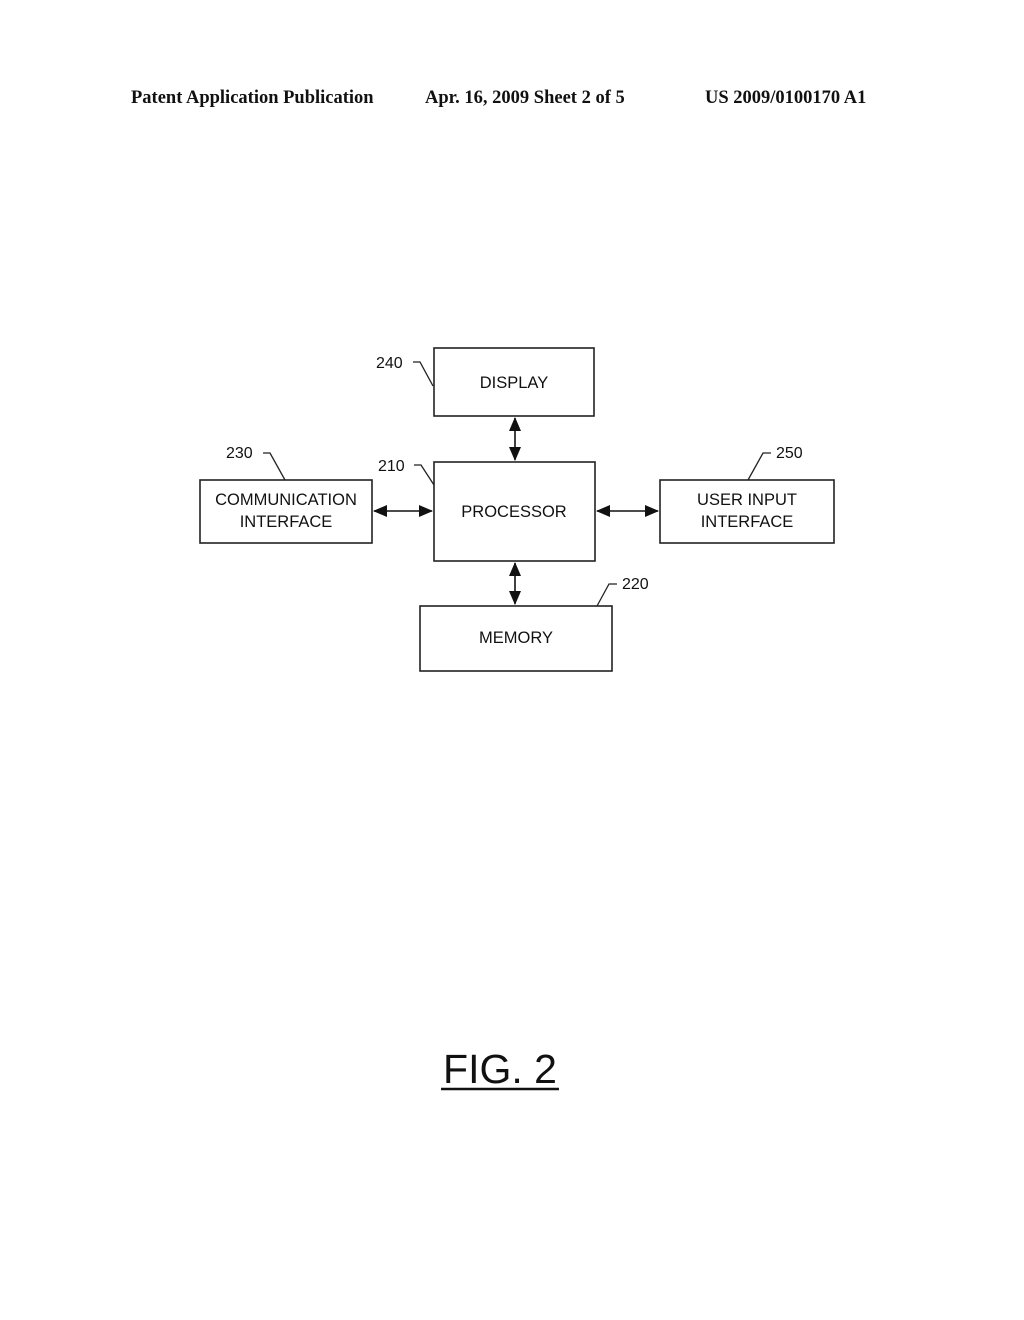  What do you see at coordinates (391, 466) in the screenshot?
I see `processor-ref: 210` at bounding box center [391, 466].